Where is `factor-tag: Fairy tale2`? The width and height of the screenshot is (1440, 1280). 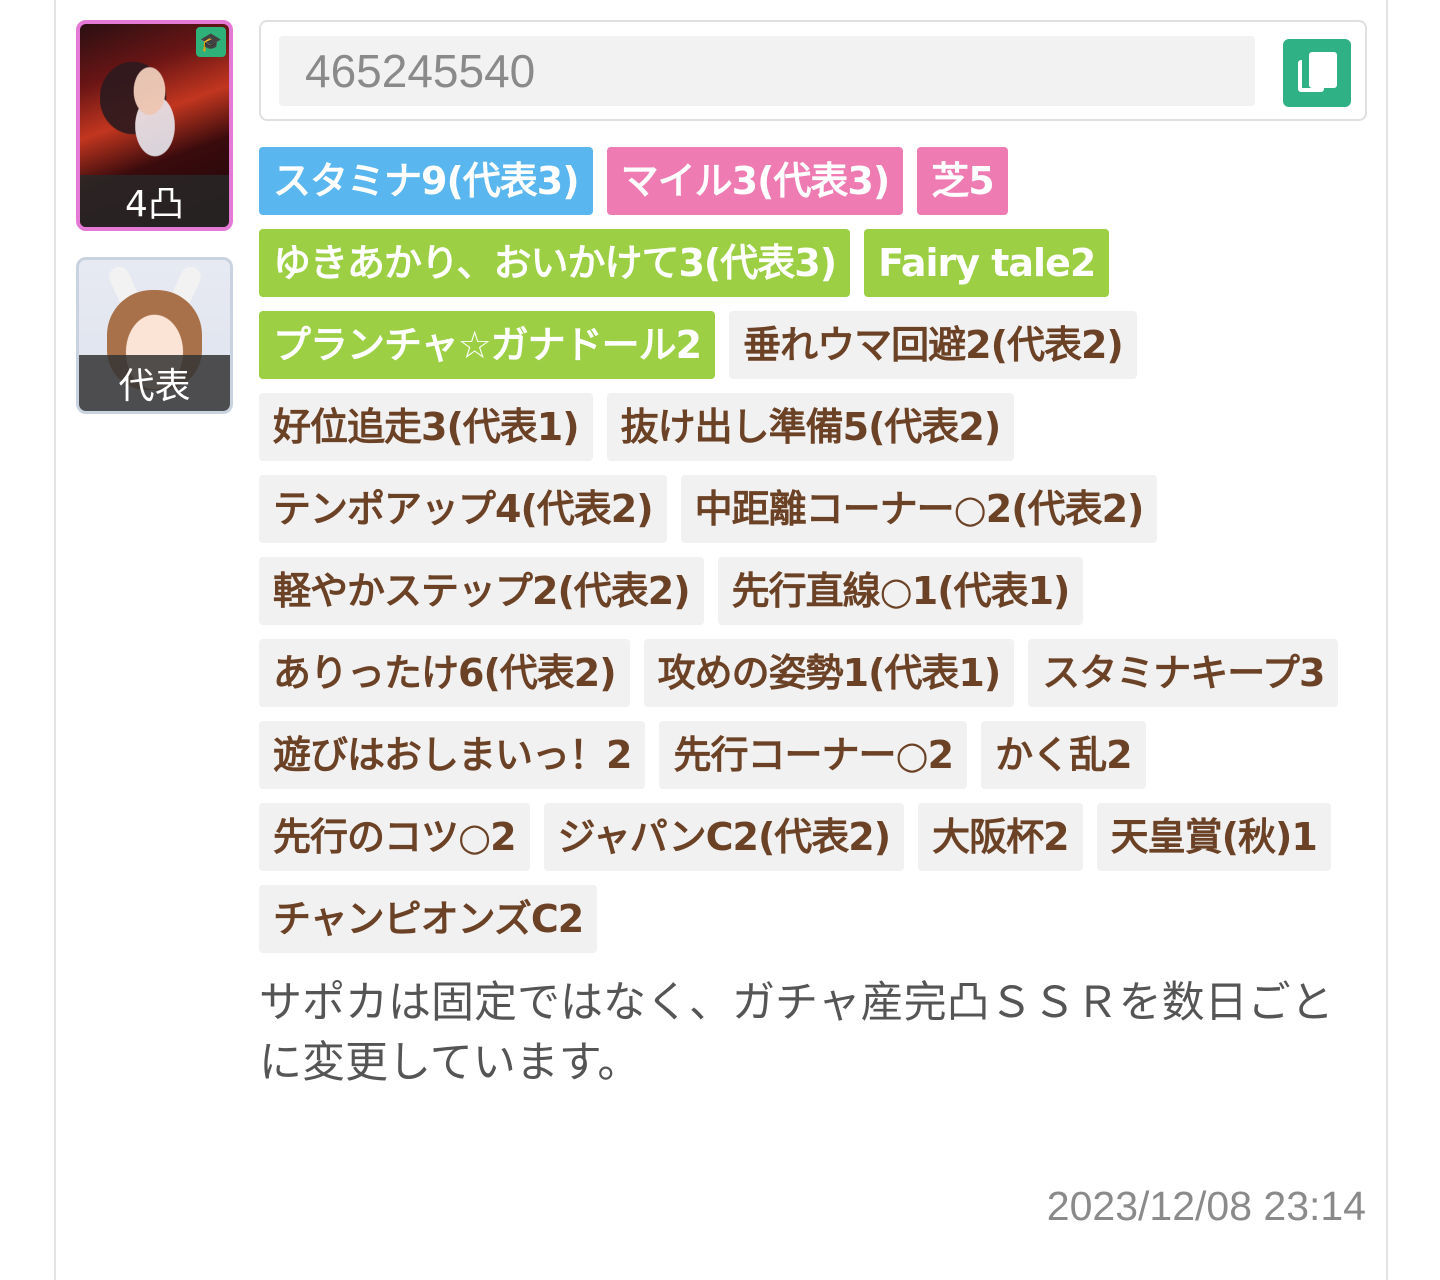
factor-tag: Fairy tale2 is located at coordinates (987, 263).